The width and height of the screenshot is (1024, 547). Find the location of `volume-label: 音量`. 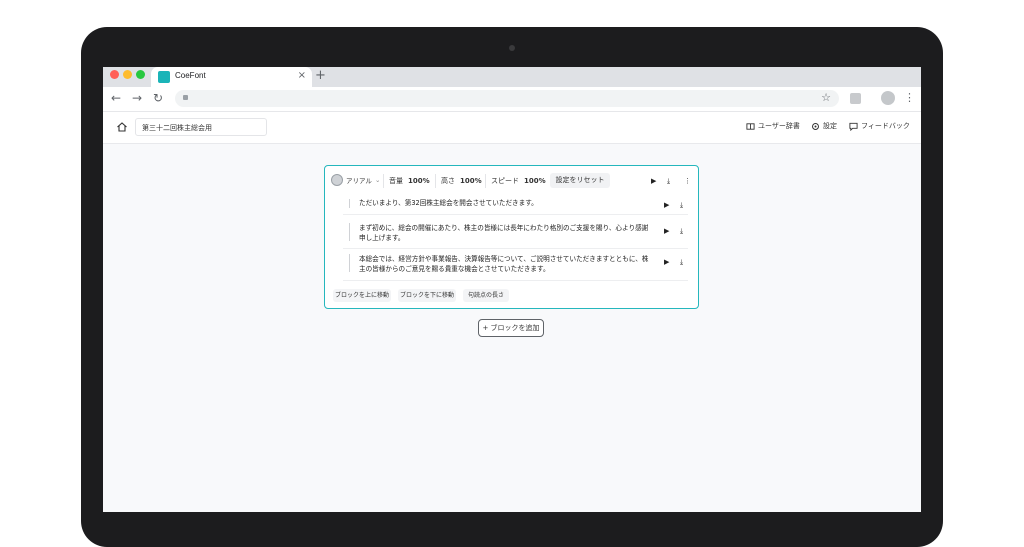

volume-label: 音量 is located at coordinates (396, 181).